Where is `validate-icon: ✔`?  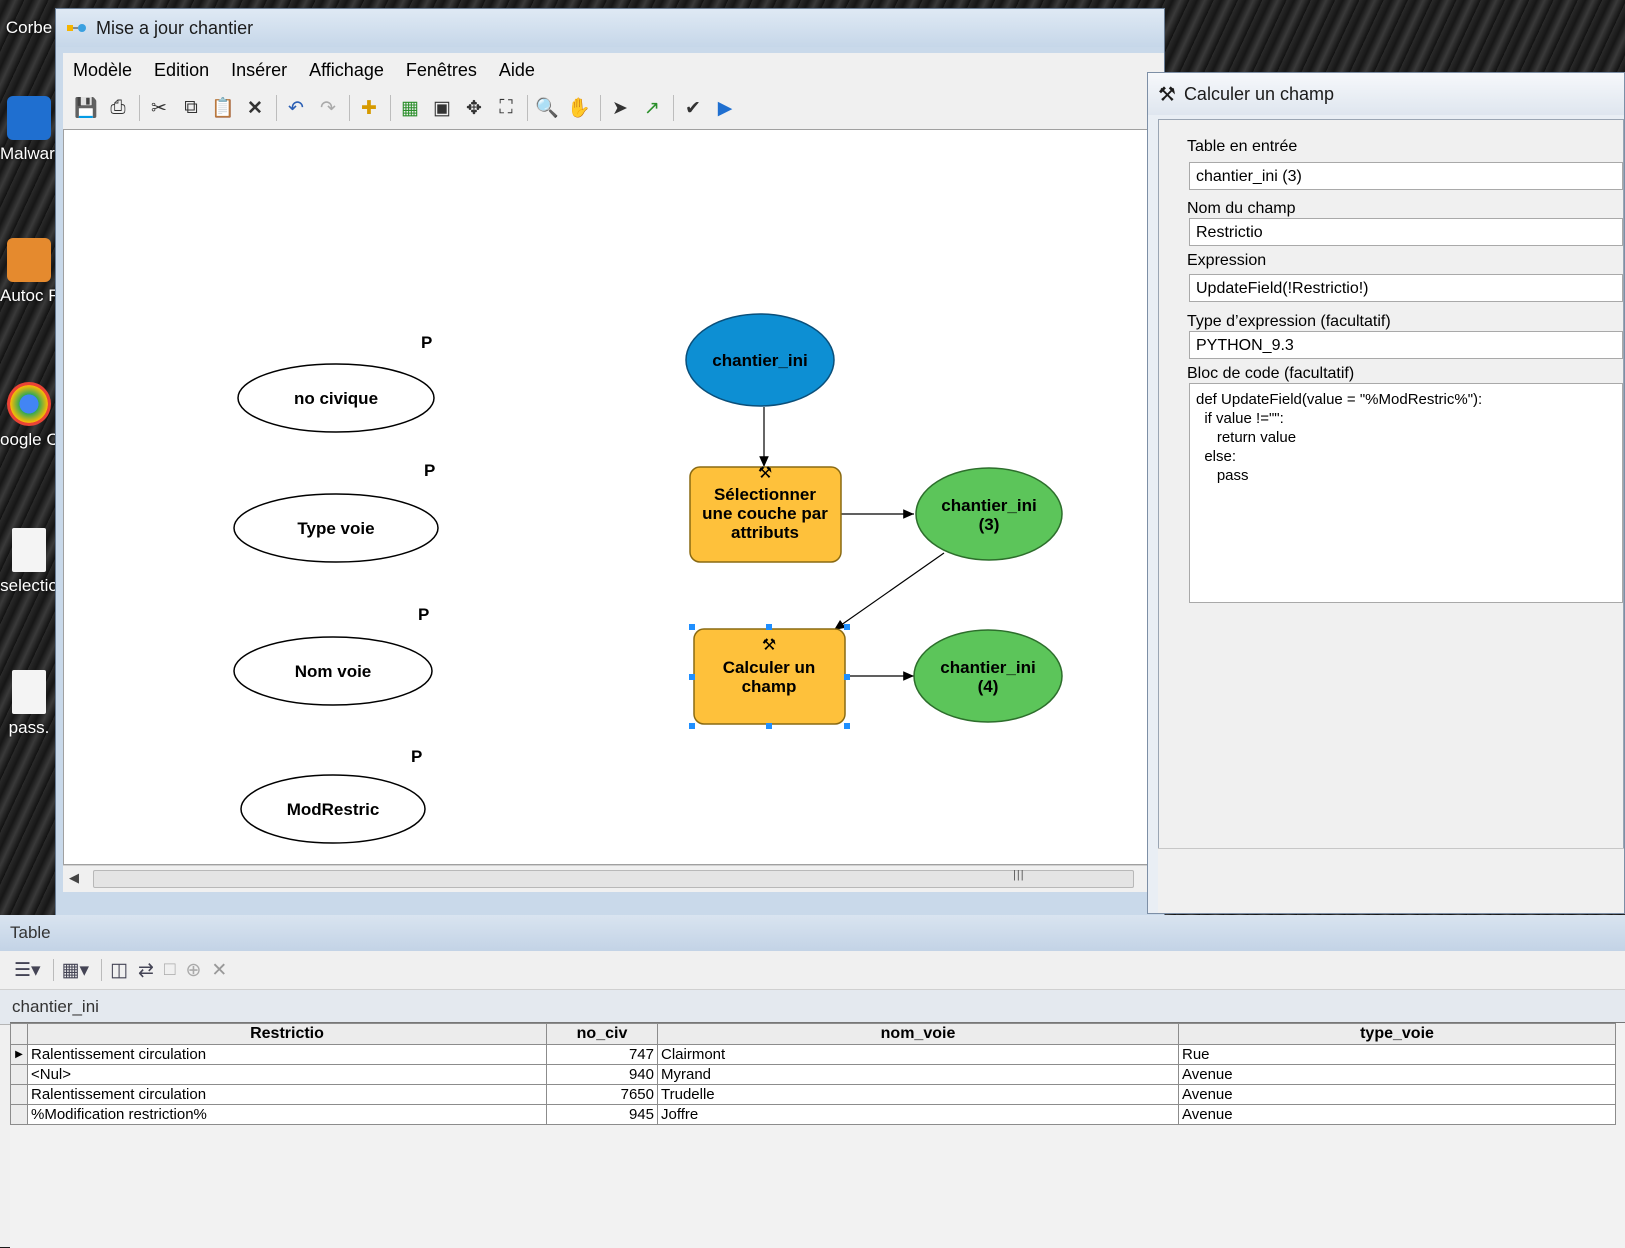
validate-icon: ✔ is located at coordinates (693, 108).